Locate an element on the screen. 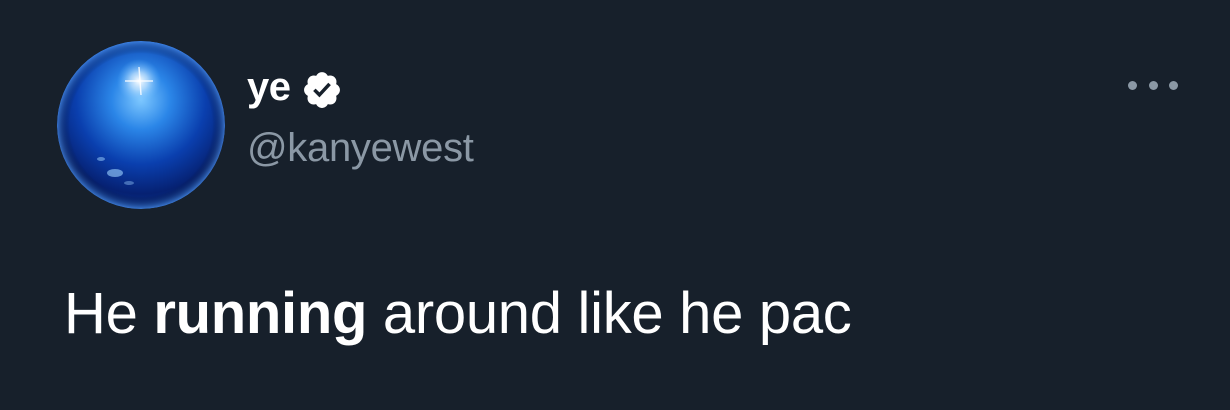 This screenshot has width=1230, height=410. author-name-row: ye is located at coordinates (360, 87).